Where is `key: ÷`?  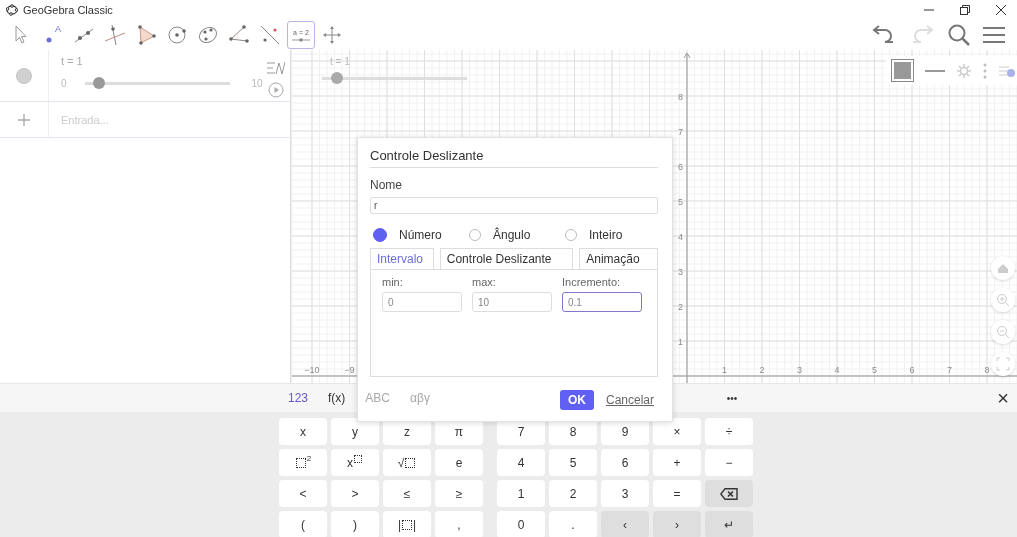
key: ÷ is located at coordinates (729, 431).